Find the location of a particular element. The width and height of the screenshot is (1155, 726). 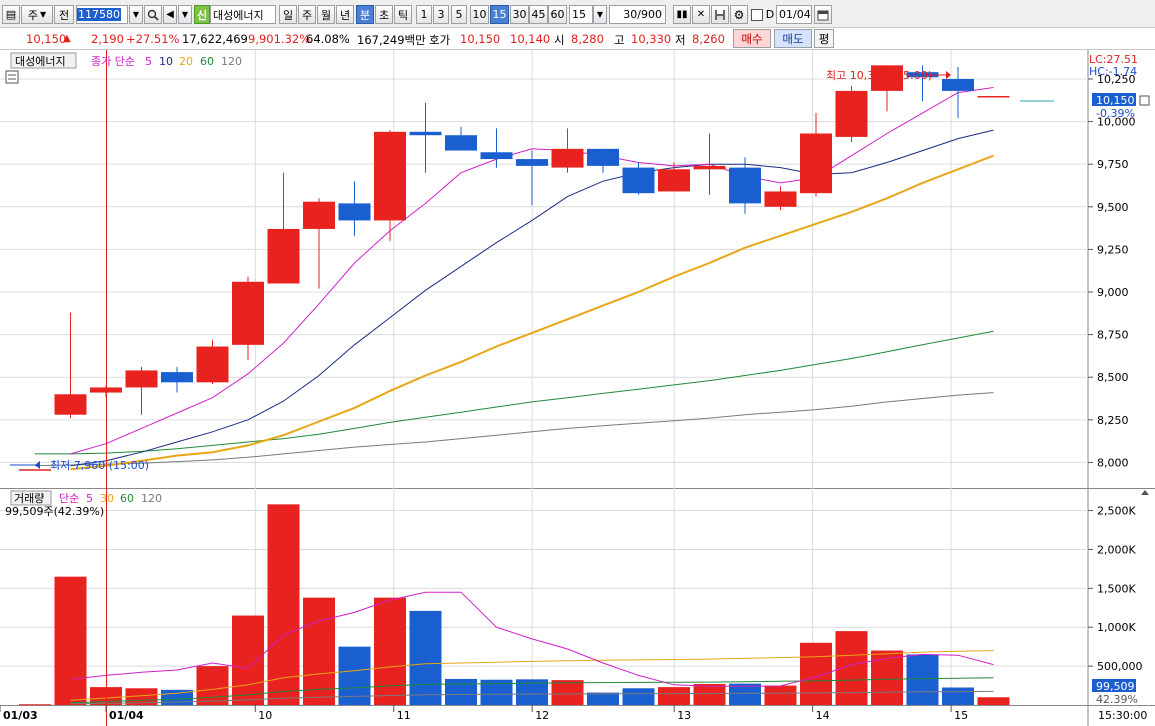

interval-dropdown-button: ▼ is located at coordinates (600, 14).